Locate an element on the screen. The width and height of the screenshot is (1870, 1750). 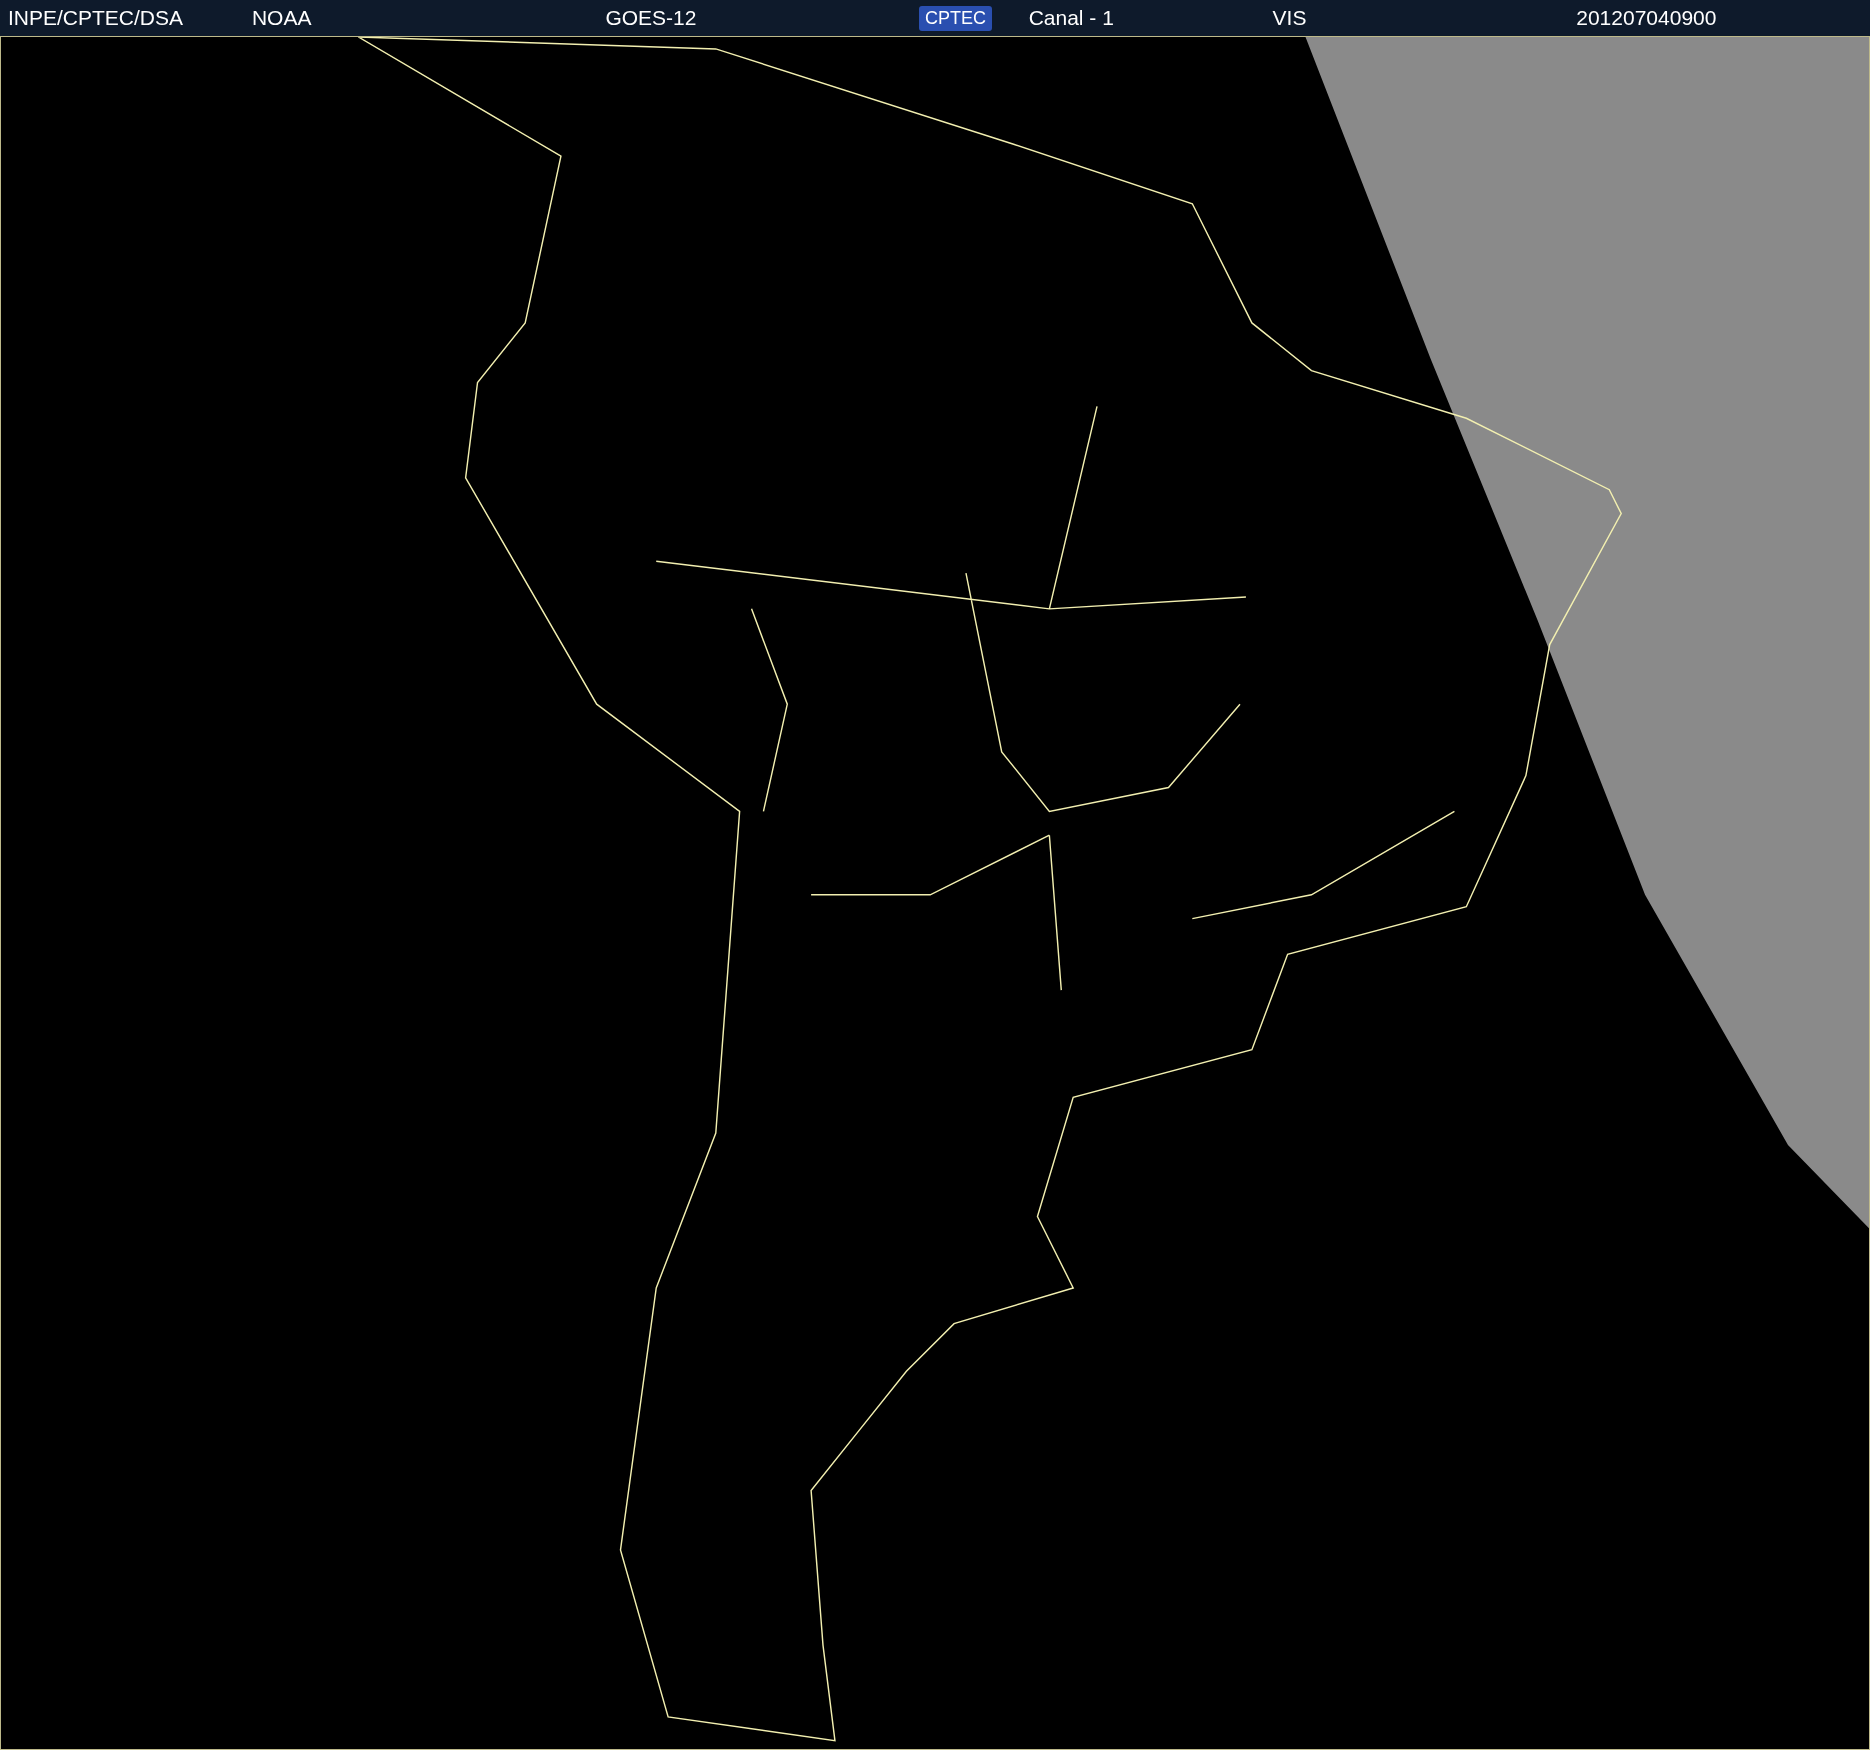
header-label: 201207040900 is located at coordinates (1646, 18).